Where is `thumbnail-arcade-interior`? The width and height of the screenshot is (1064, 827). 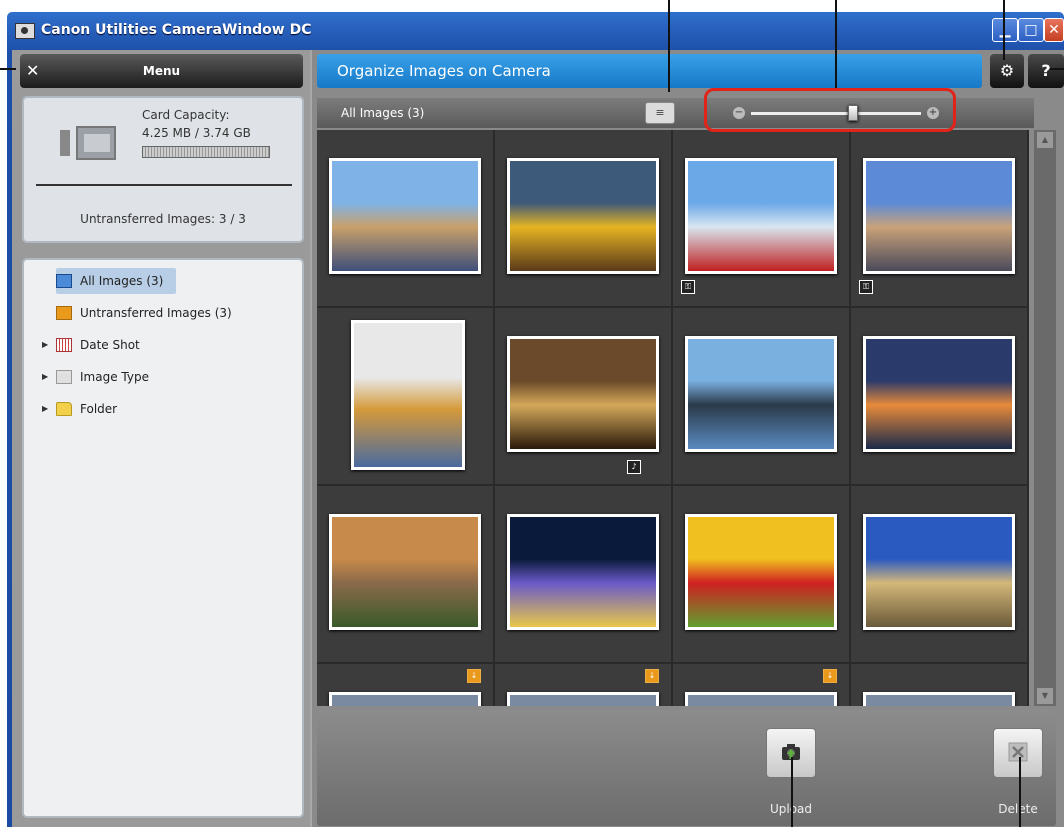
thumbnail-arcade-interior is located at coordinates (583, 394).